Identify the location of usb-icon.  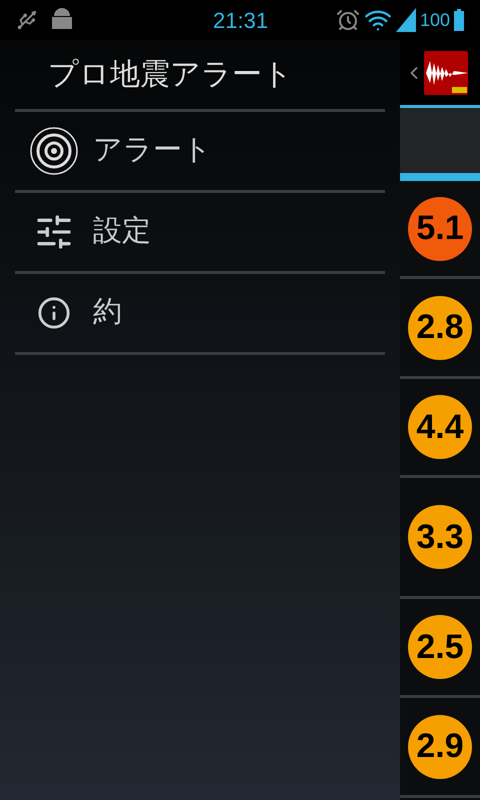
(27, 20).